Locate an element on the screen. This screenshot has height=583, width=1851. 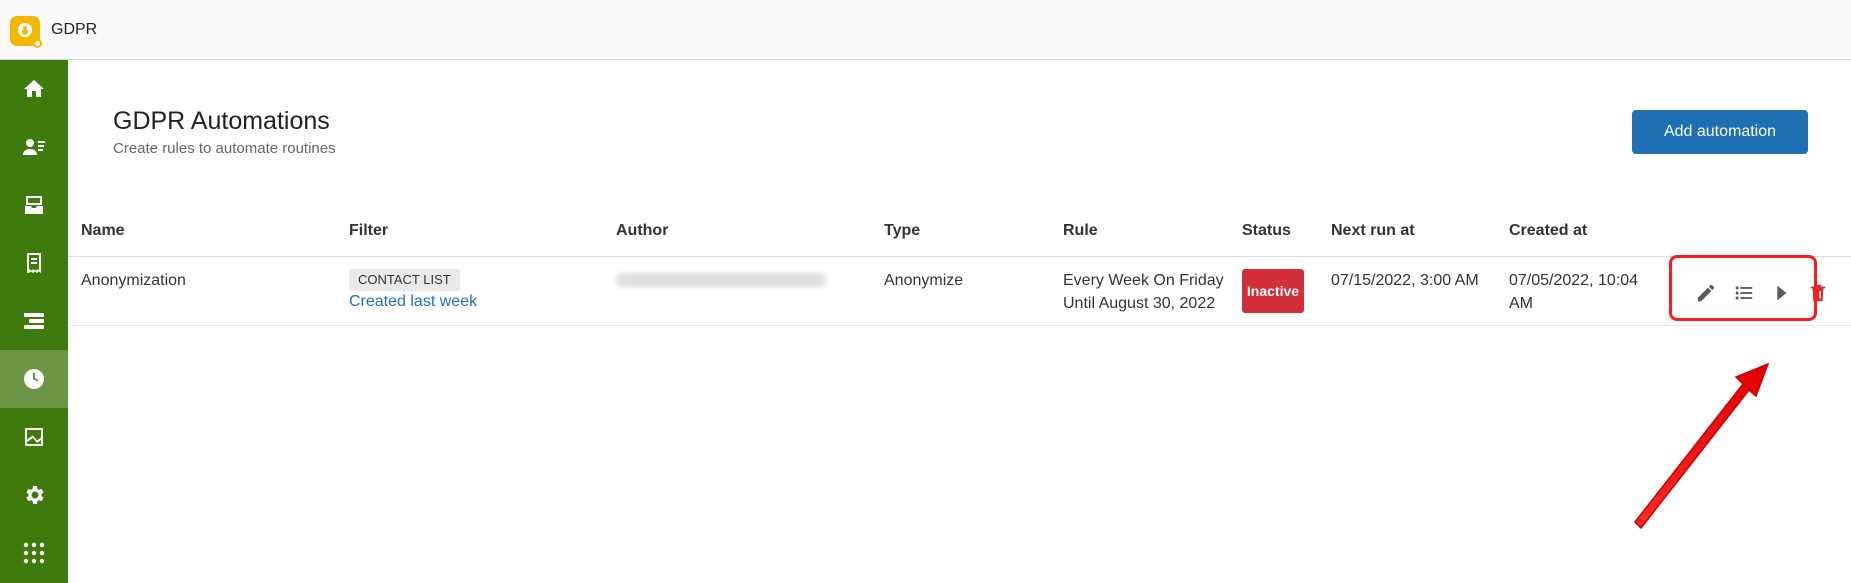
column-header-rule: Rule is located at coordinates (1080, 231).